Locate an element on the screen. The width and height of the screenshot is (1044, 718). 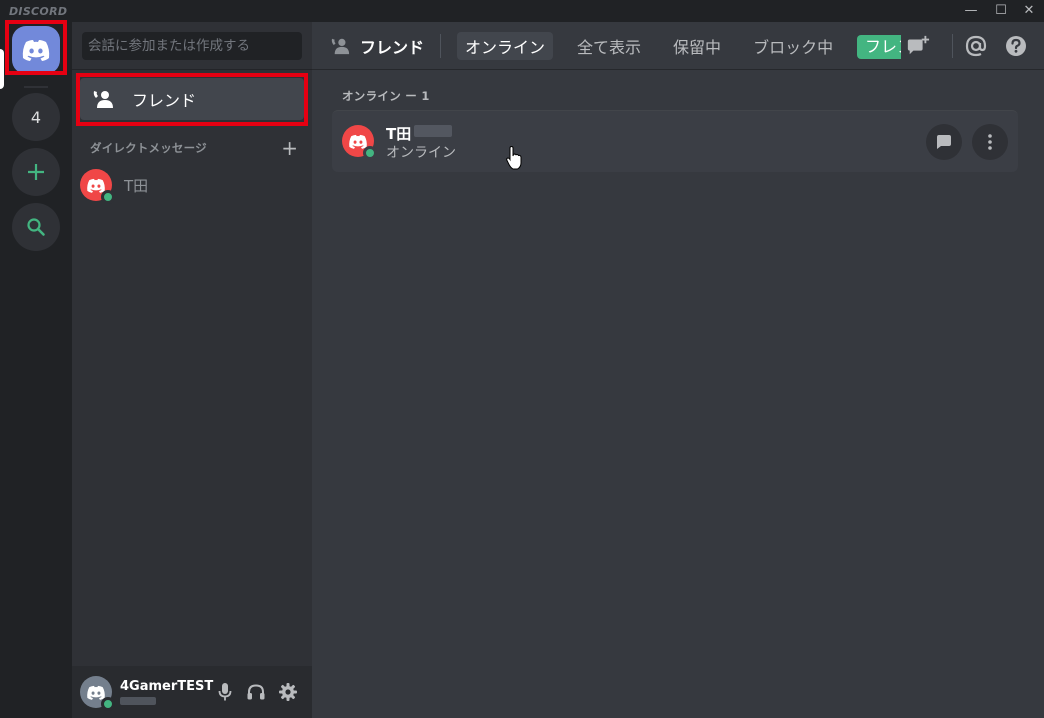
tab-pending: 保留中 is located at coordinates (697, 46).